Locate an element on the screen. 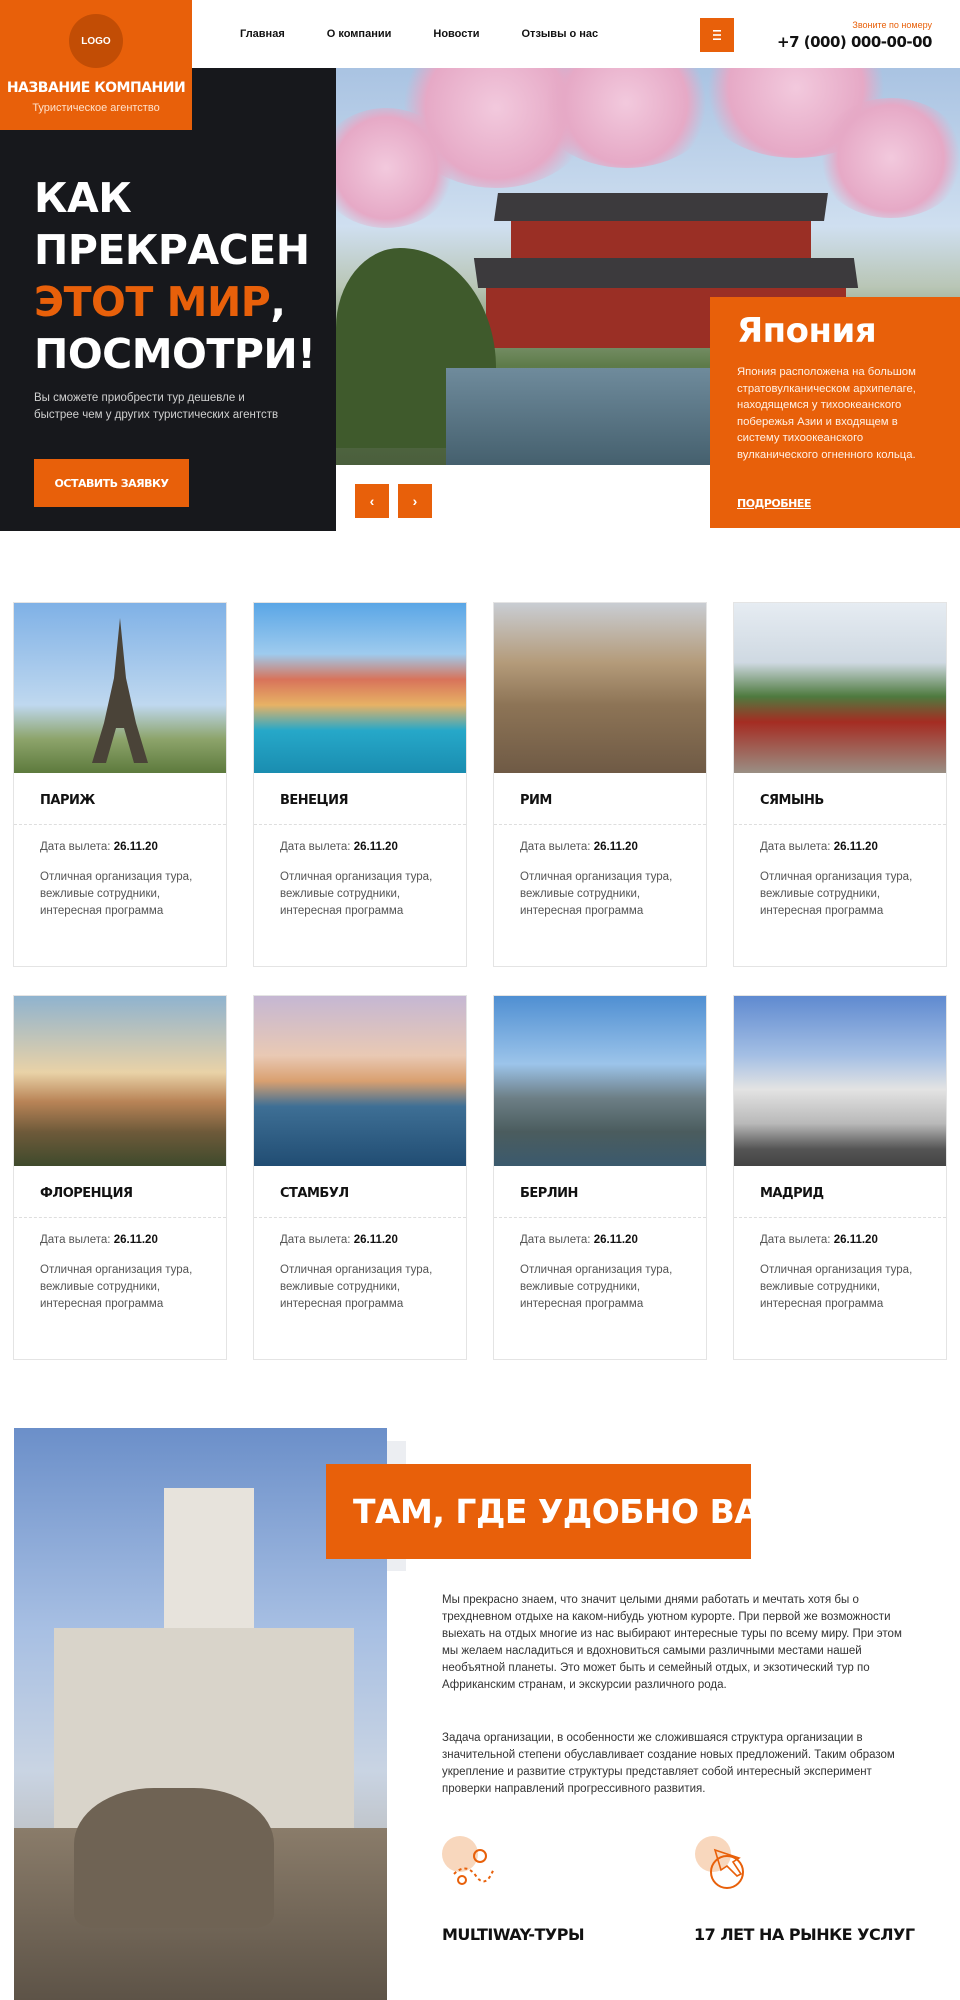 The width and height of the screenshot is (960, 2000). tour-image-paris is located at coordinates (120, 688).